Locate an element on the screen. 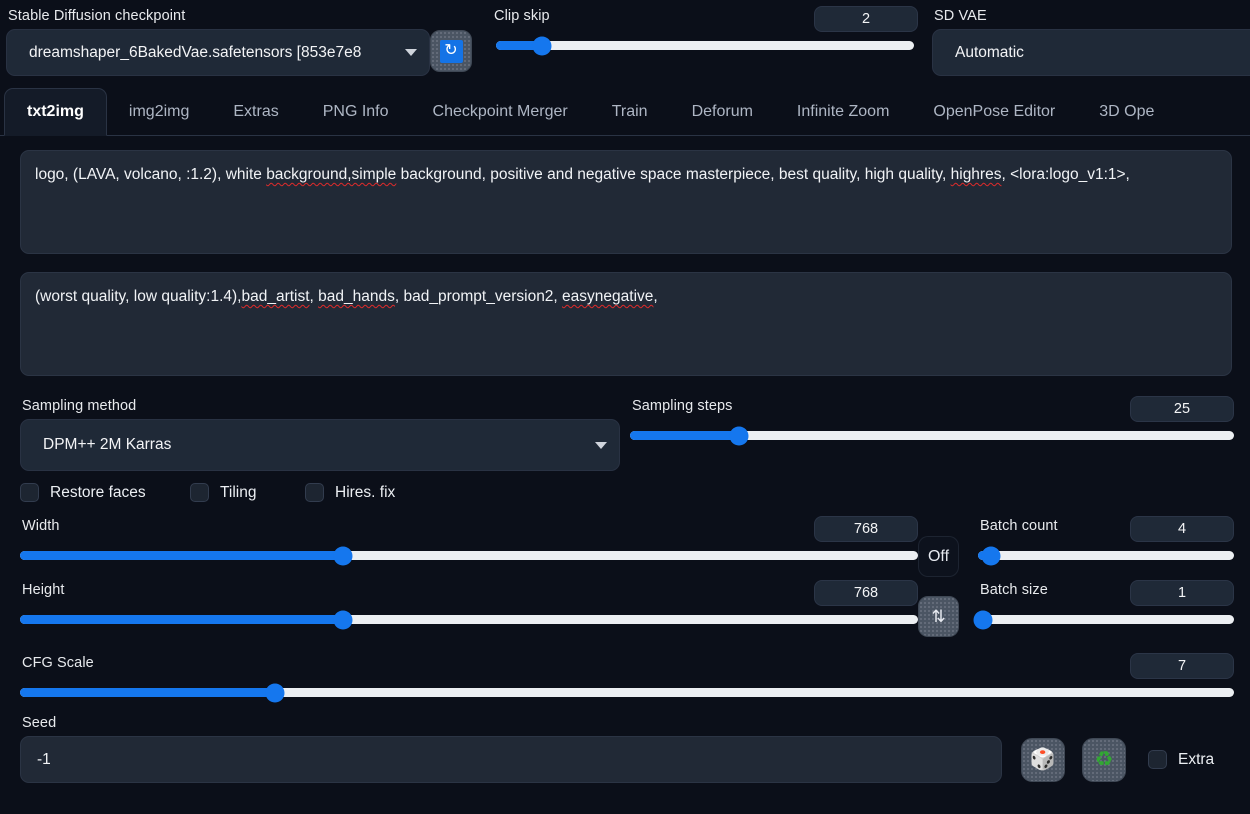 The width and height of the screenshot is (1250, 814). tab-openpose-editor: OpenPose Editor is located at coordinates (994, 111).